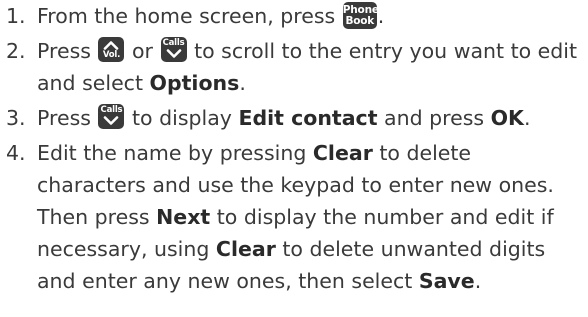 The width and height of the screenshot is (588, 317). I want to click on phone-book-key-icon: Phone Book, so click(360, 15).